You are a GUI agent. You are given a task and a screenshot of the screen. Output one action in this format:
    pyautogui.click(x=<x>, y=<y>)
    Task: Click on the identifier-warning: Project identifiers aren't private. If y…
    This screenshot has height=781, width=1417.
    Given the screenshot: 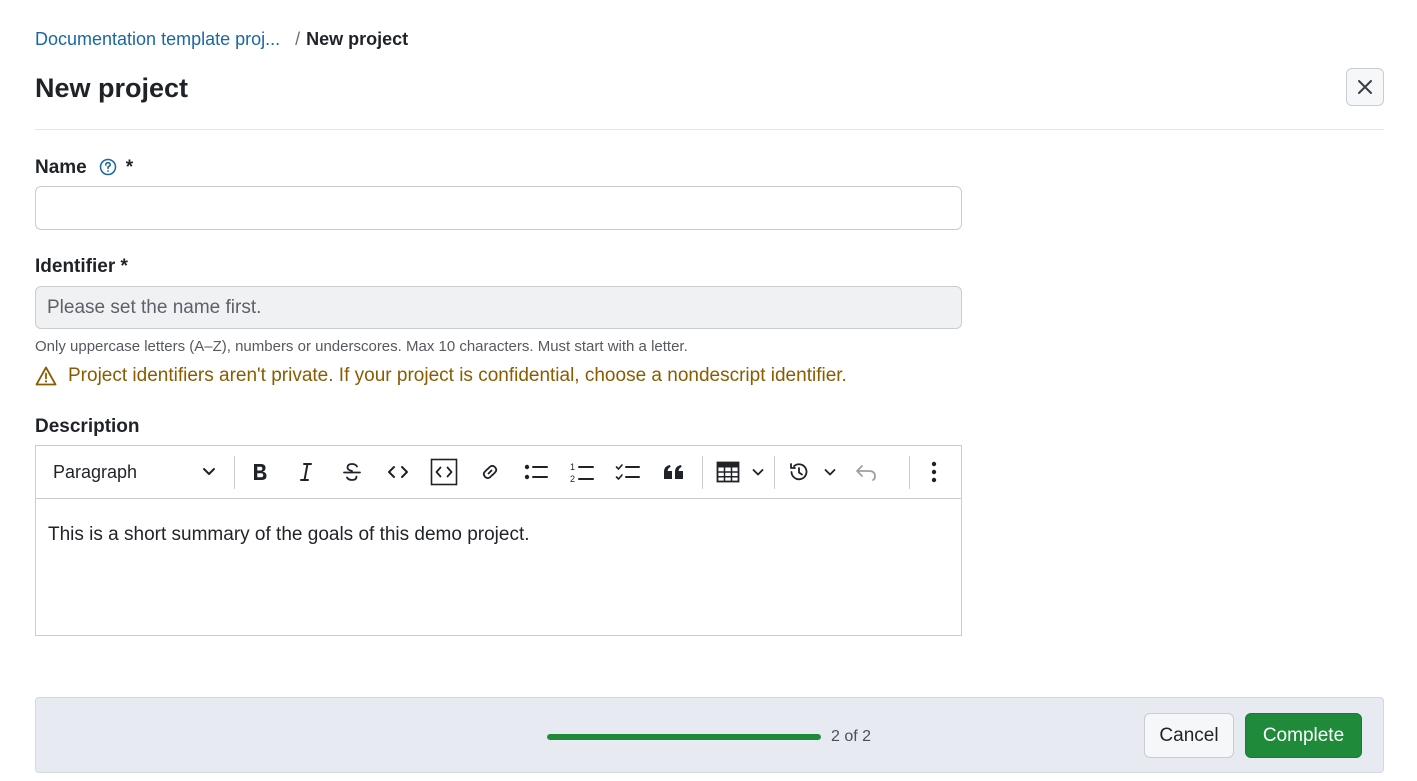 What is the action you would take?
    pyautogui.click(x=441, y=376)
    